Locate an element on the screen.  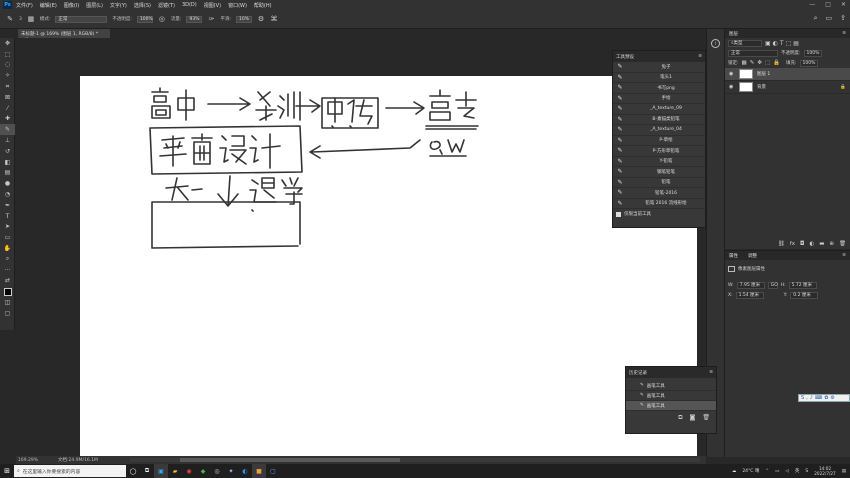
preset-item: ✎ B-素描类铅笔 is located at coordinates (659, 120).